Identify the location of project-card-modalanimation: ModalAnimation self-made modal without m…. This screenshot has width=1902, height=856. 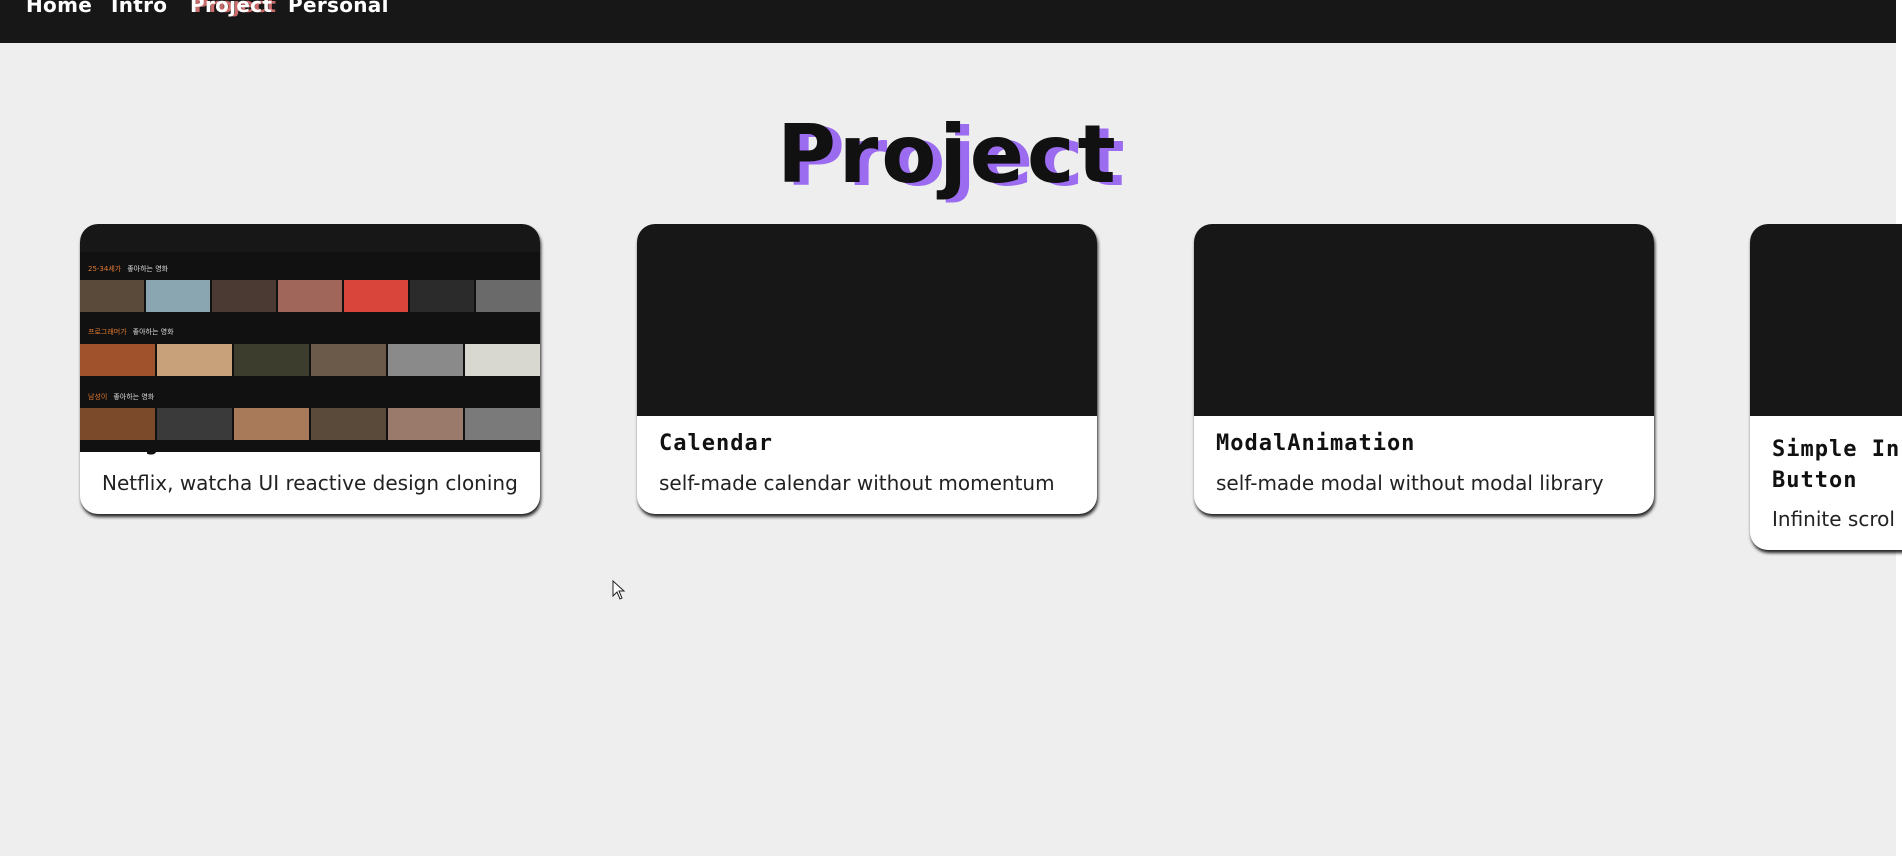
(1424, 369).